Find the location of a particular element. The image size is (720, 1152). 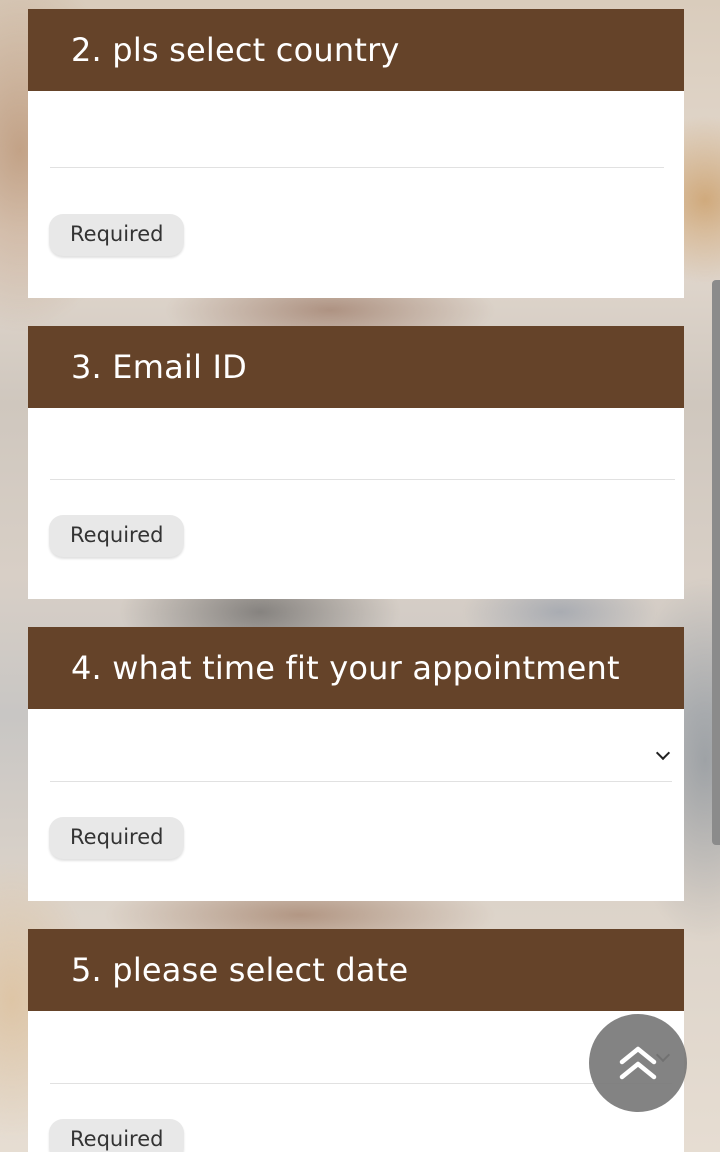

time-select is located at coordinates (361, 745).